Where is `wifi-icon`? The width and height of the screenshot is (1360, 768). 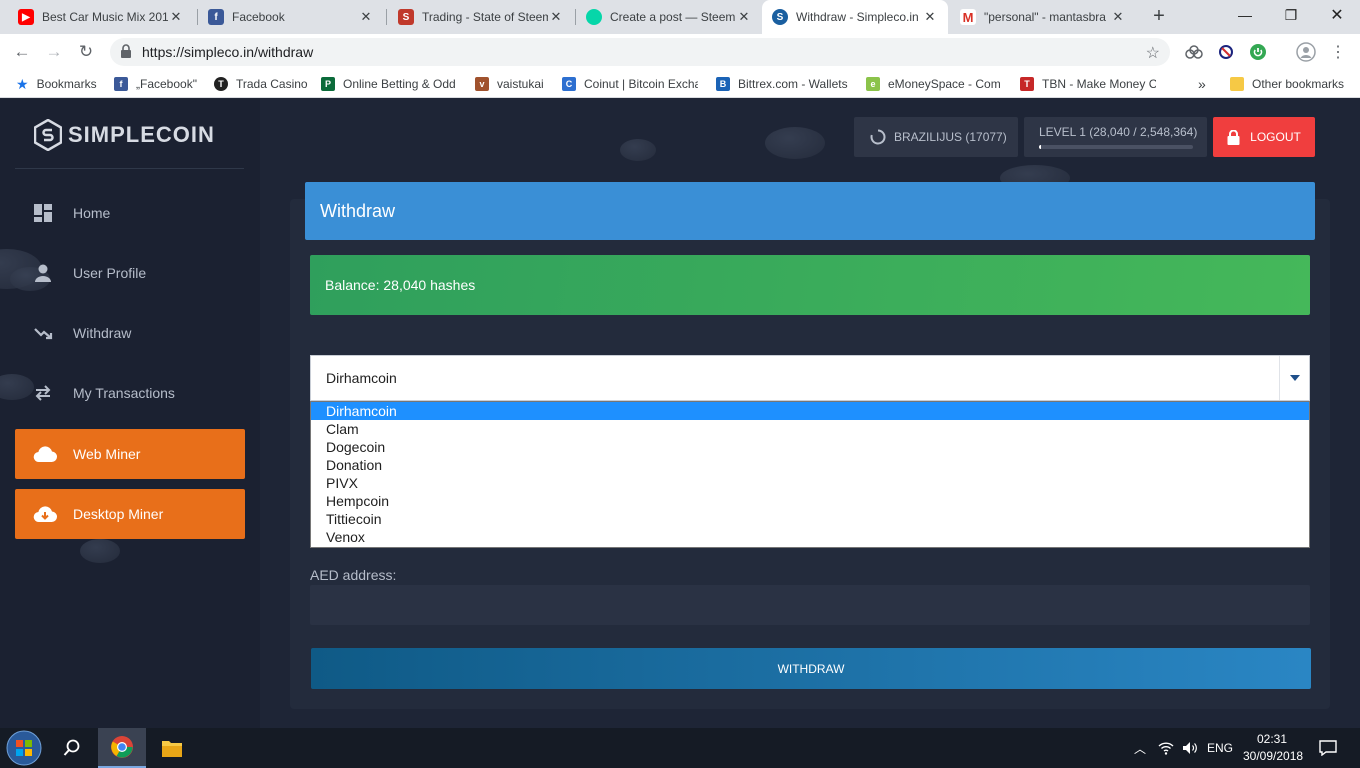 wifi-icon is located at coordinates (1166, 748).